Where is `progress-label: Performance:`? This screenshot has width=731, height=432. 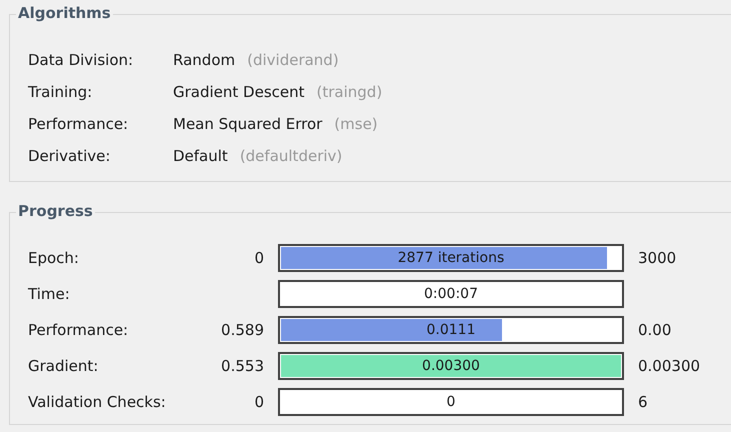 progress-label: Performance: is located at coordinates (79, 330).